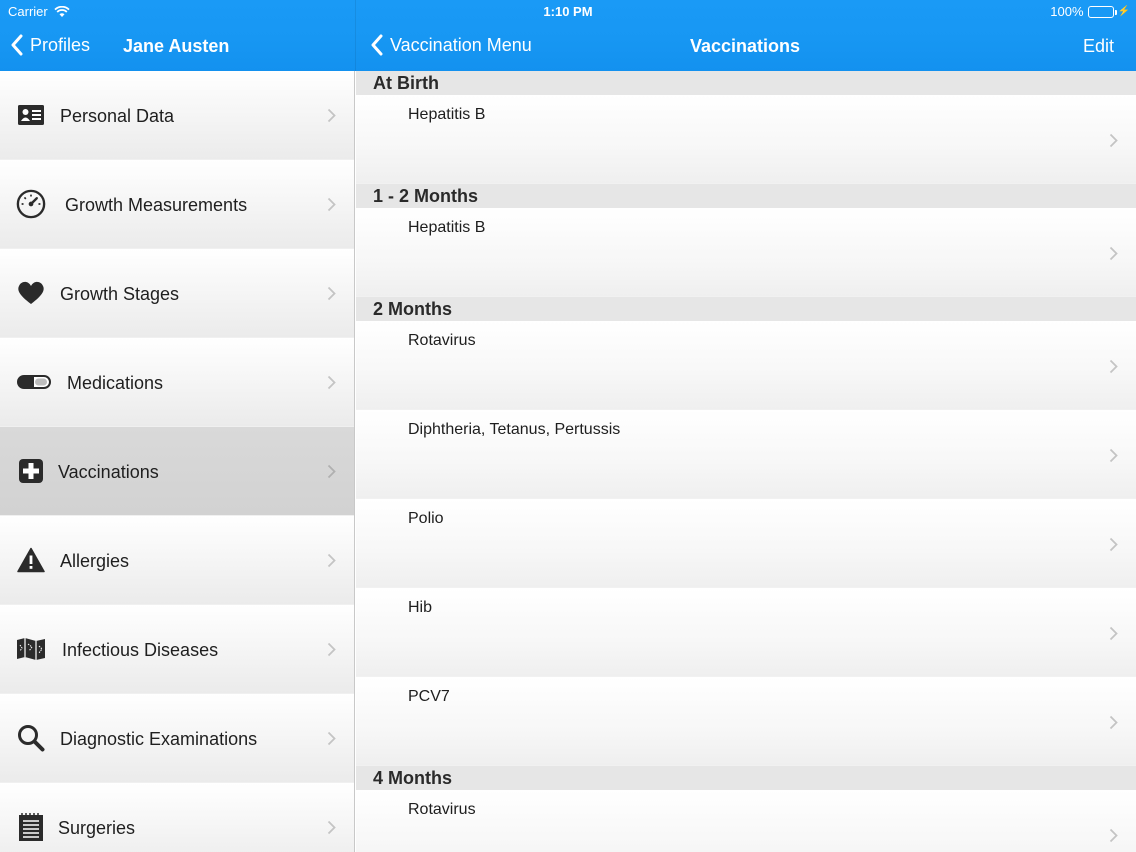 The width and height of the screenshot is (1136, 852). What do you see at coordinates (95, 561) in the screenshot?
I see `sidebar-item-label: Allergies` at bounding box center [95, 561].